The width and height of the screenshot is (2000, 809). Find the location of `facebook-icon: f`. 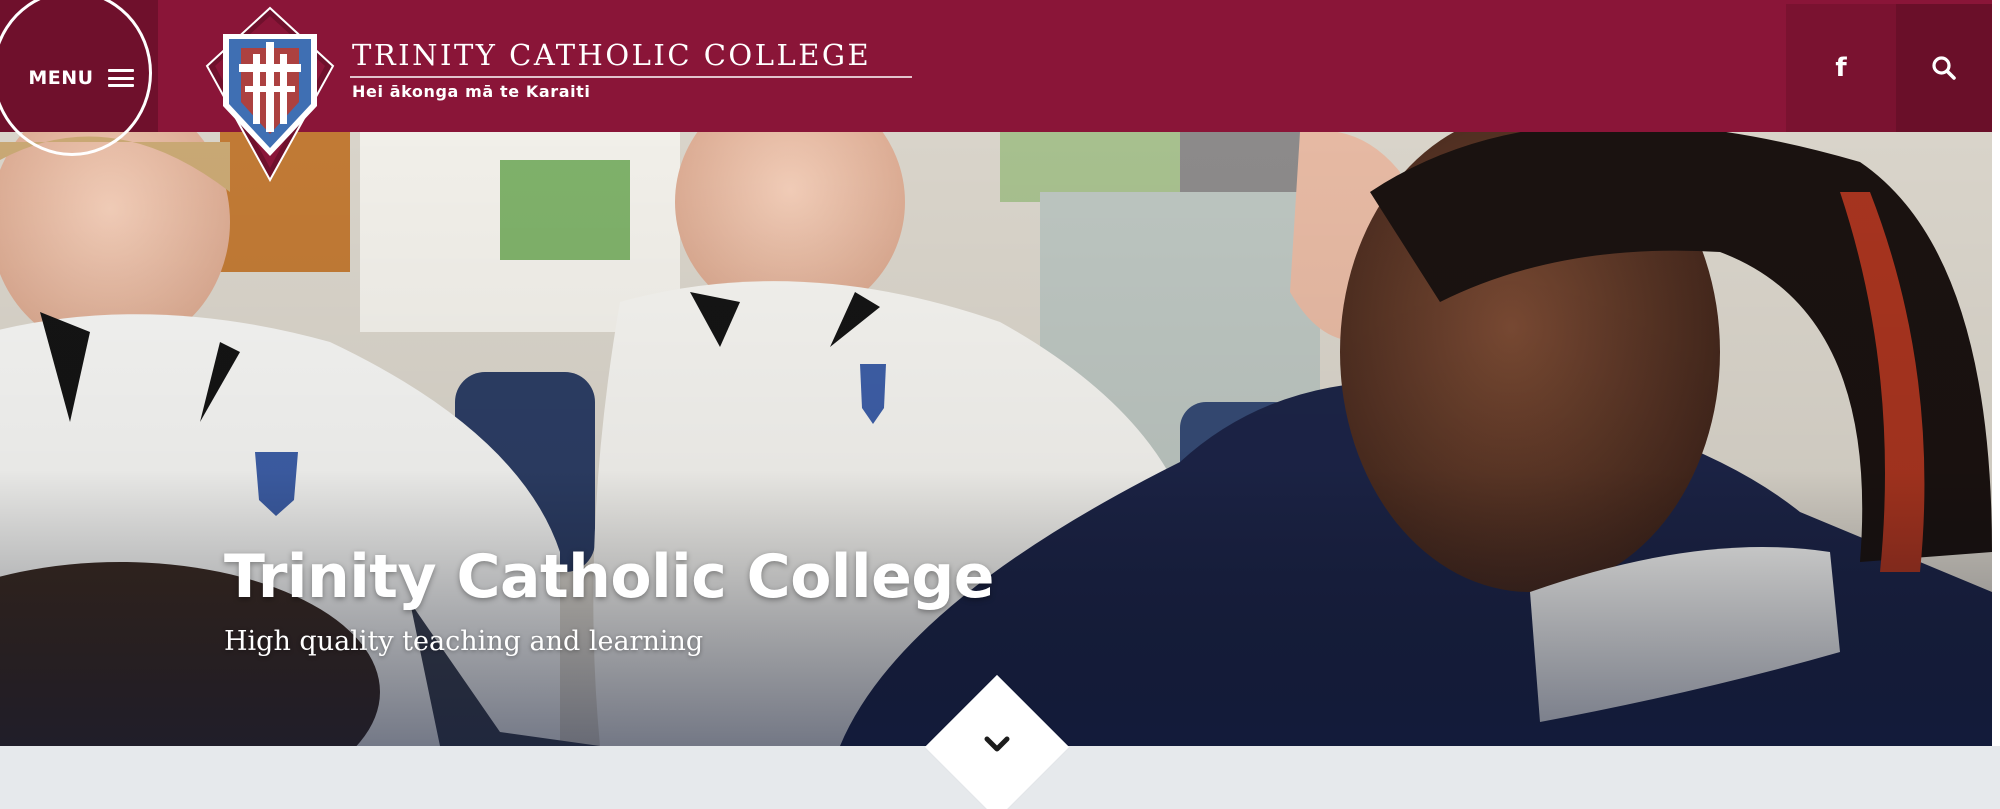

facebook-icon: f is located at coordinates (1841, 68).